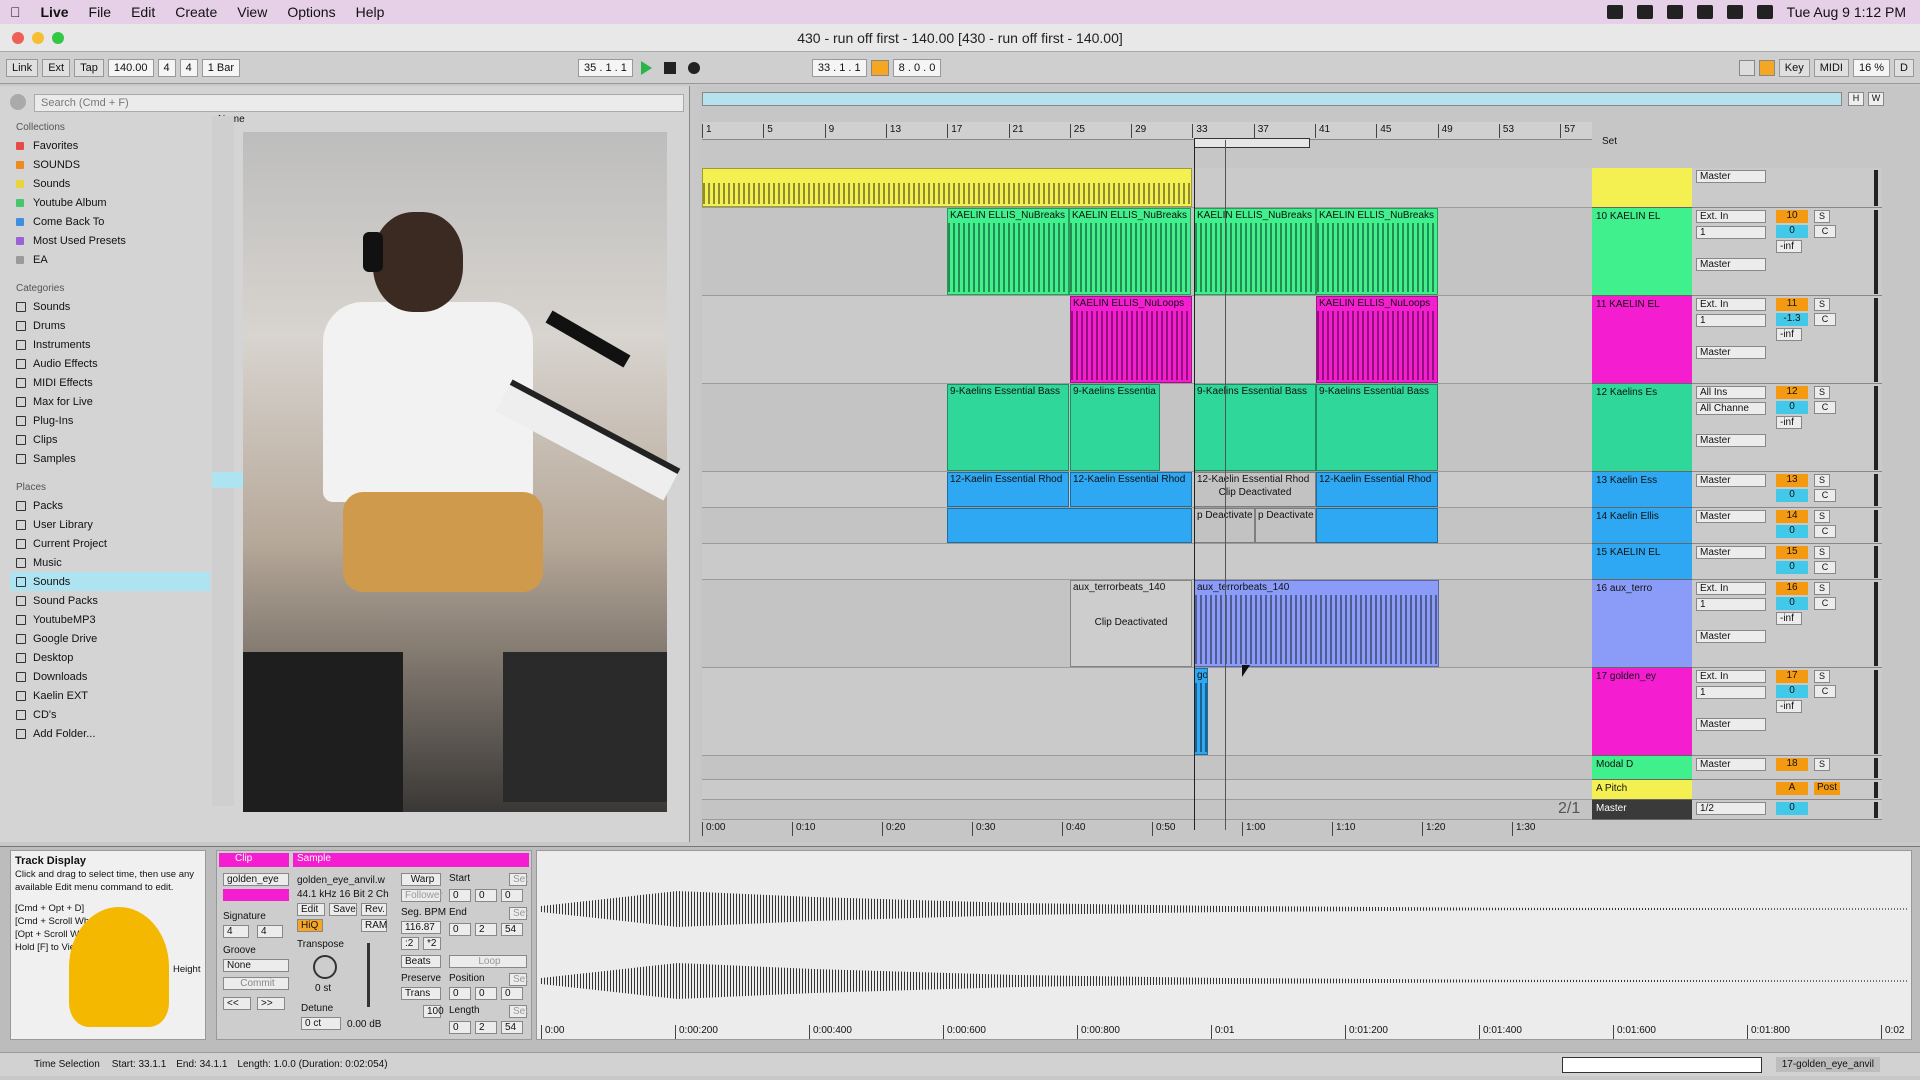 This screenshot has width=1920, height=1080. I want to click on track-activator: A, so click(1792, 788).